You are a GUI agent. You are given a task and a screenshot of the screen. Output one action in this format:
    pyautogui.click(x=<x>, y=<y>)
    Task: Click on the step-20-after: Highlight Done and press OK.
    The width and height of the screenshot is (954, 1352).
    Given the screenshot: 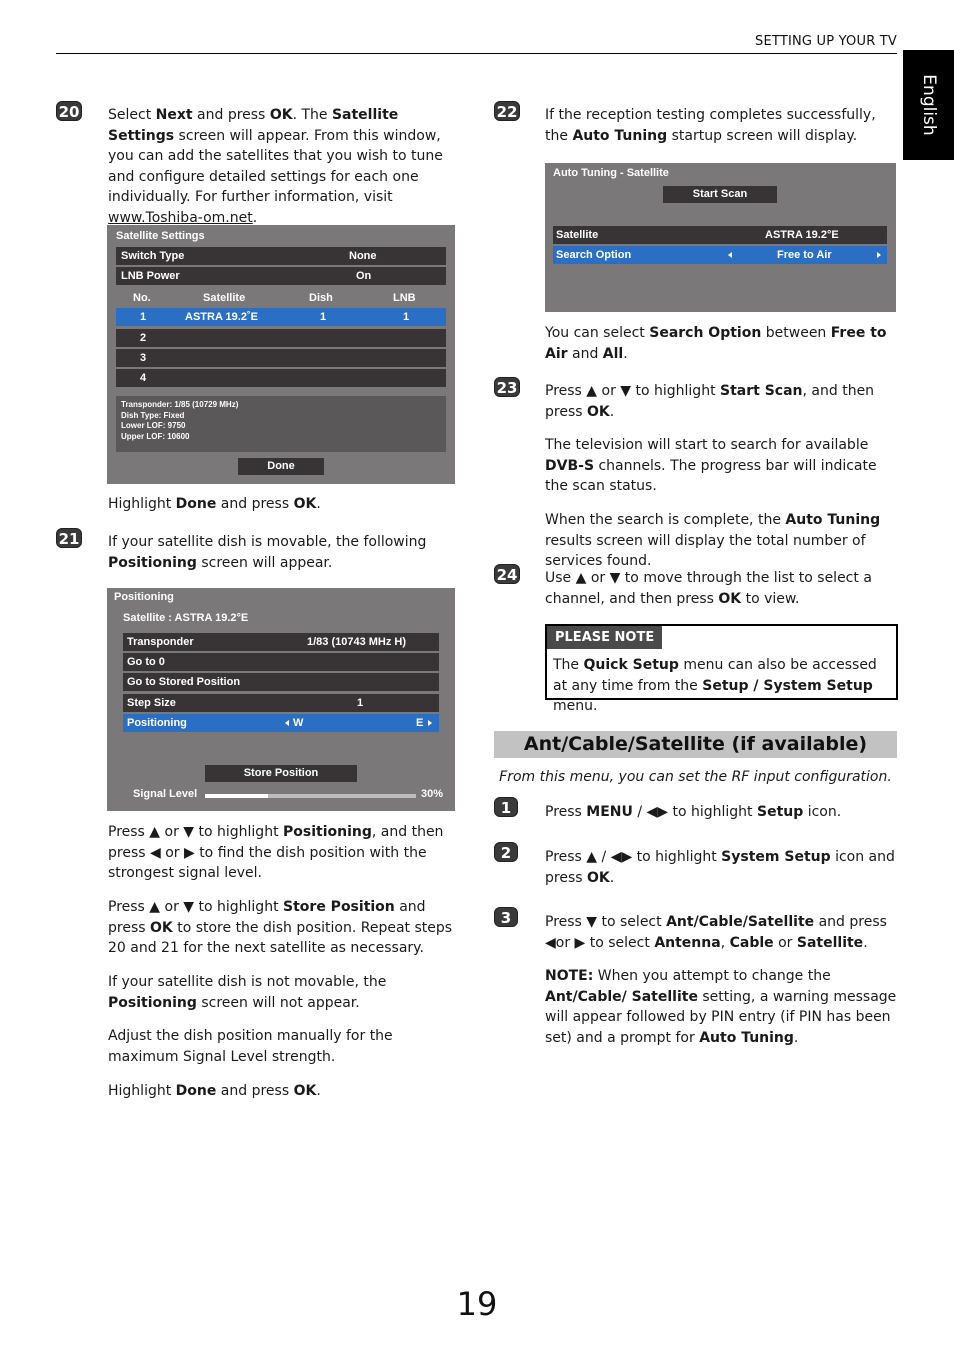 What is the action you would take?
    pyautogui.click(x=214, y=504)
    